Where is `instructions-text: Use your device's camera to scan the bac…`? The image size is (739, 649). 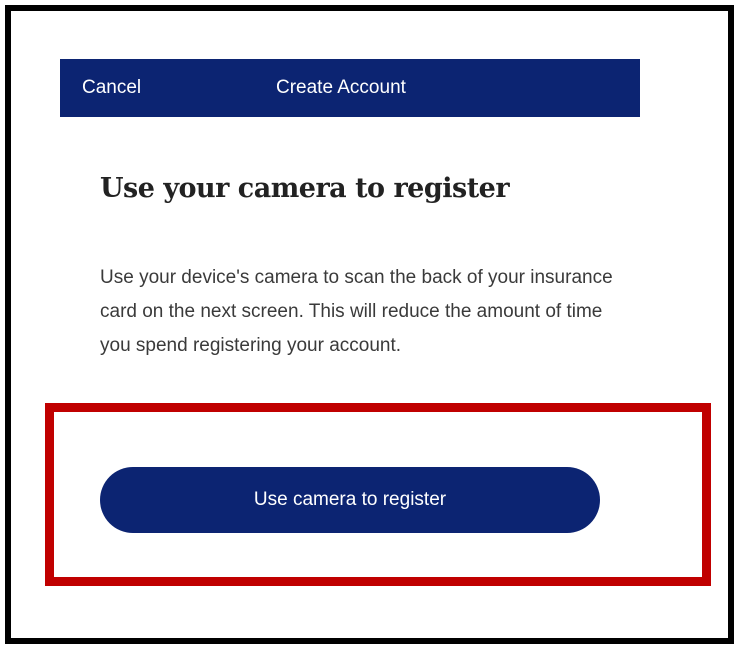
instructions-text: Use your device's camera to scan the bac… is located at coordinates (356, 311).